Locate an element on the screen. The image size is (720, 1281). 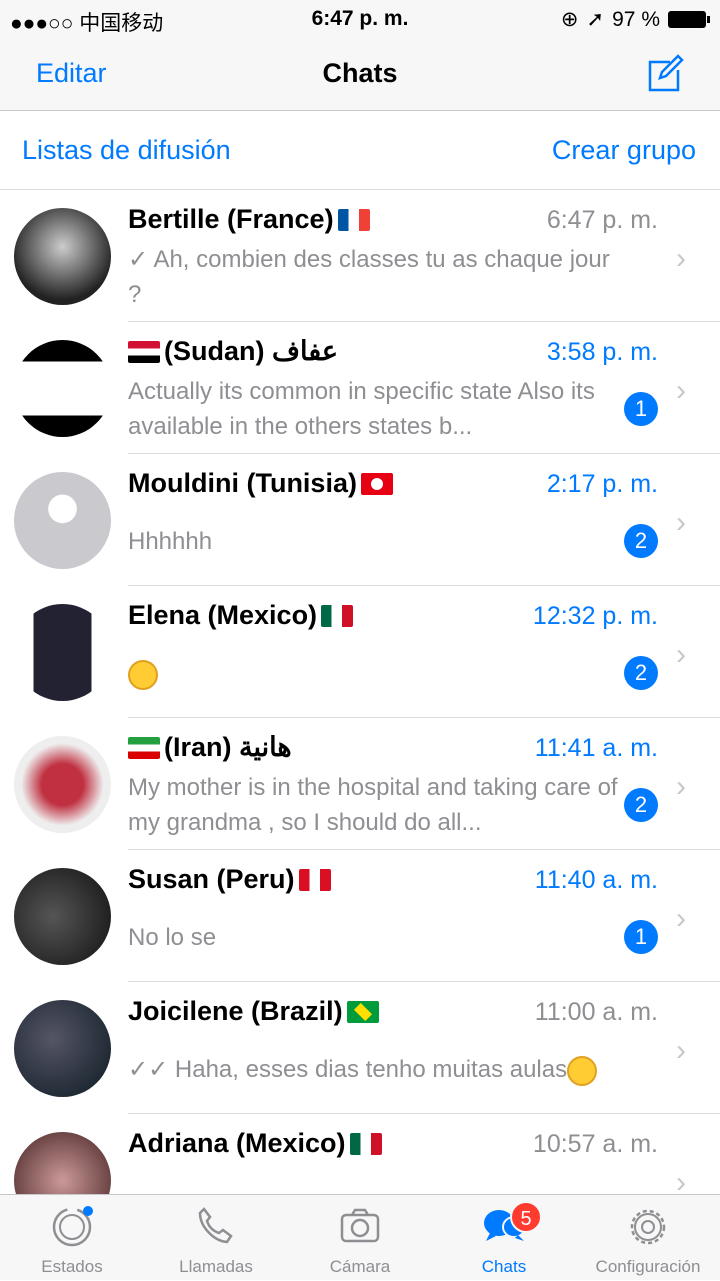
tab-label: Cámara is located at coordinates (360, 1266).